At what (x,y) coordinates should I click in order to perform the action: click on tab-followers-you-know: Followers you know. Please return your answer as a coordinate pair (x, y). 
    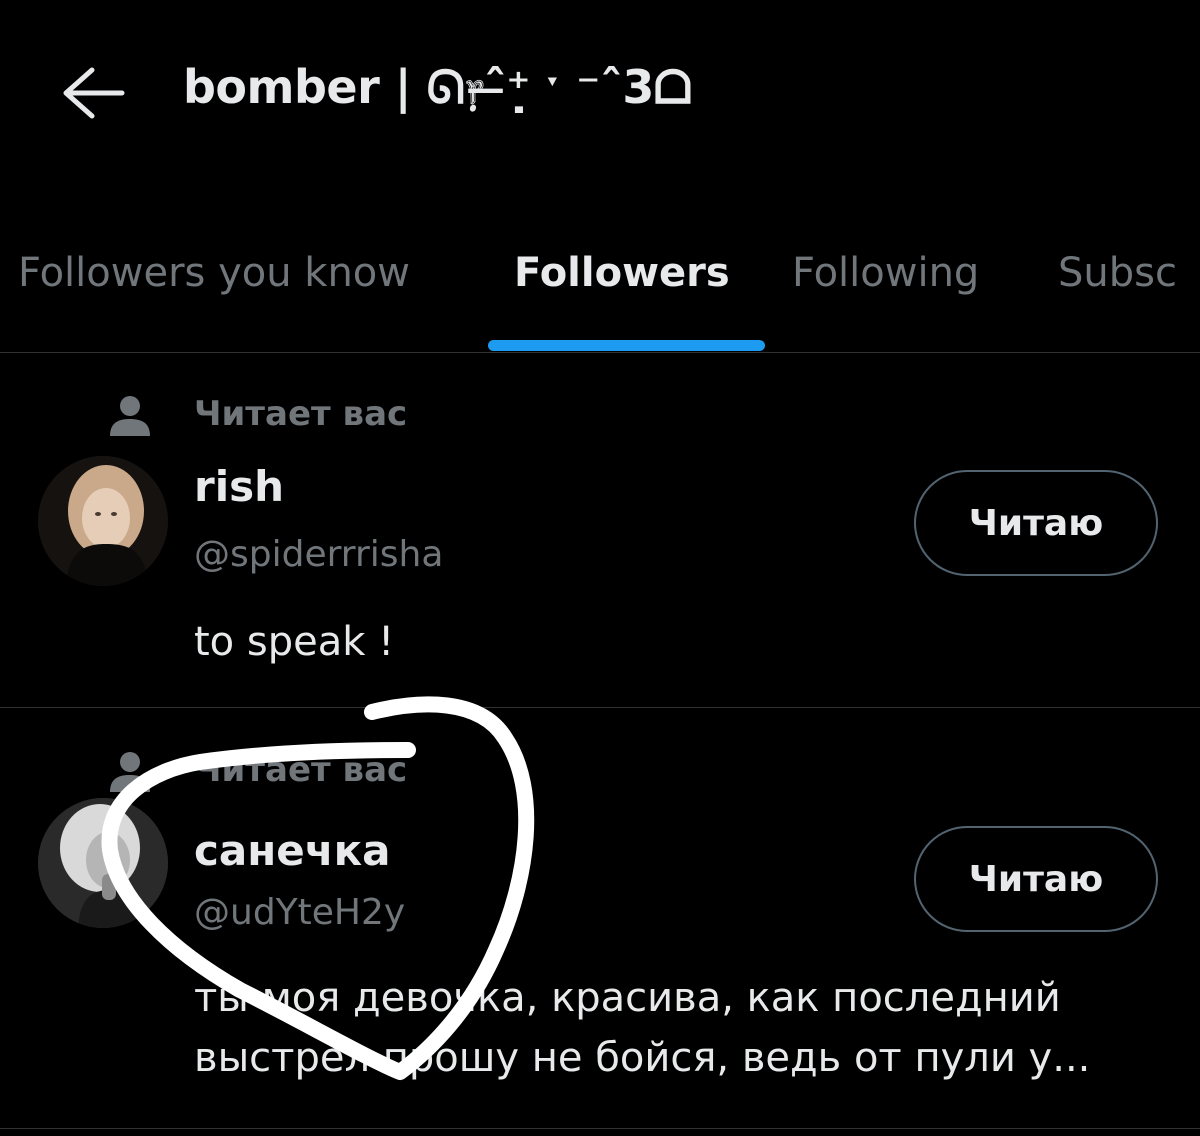
    Looking at the image, I should click on (214, 273).